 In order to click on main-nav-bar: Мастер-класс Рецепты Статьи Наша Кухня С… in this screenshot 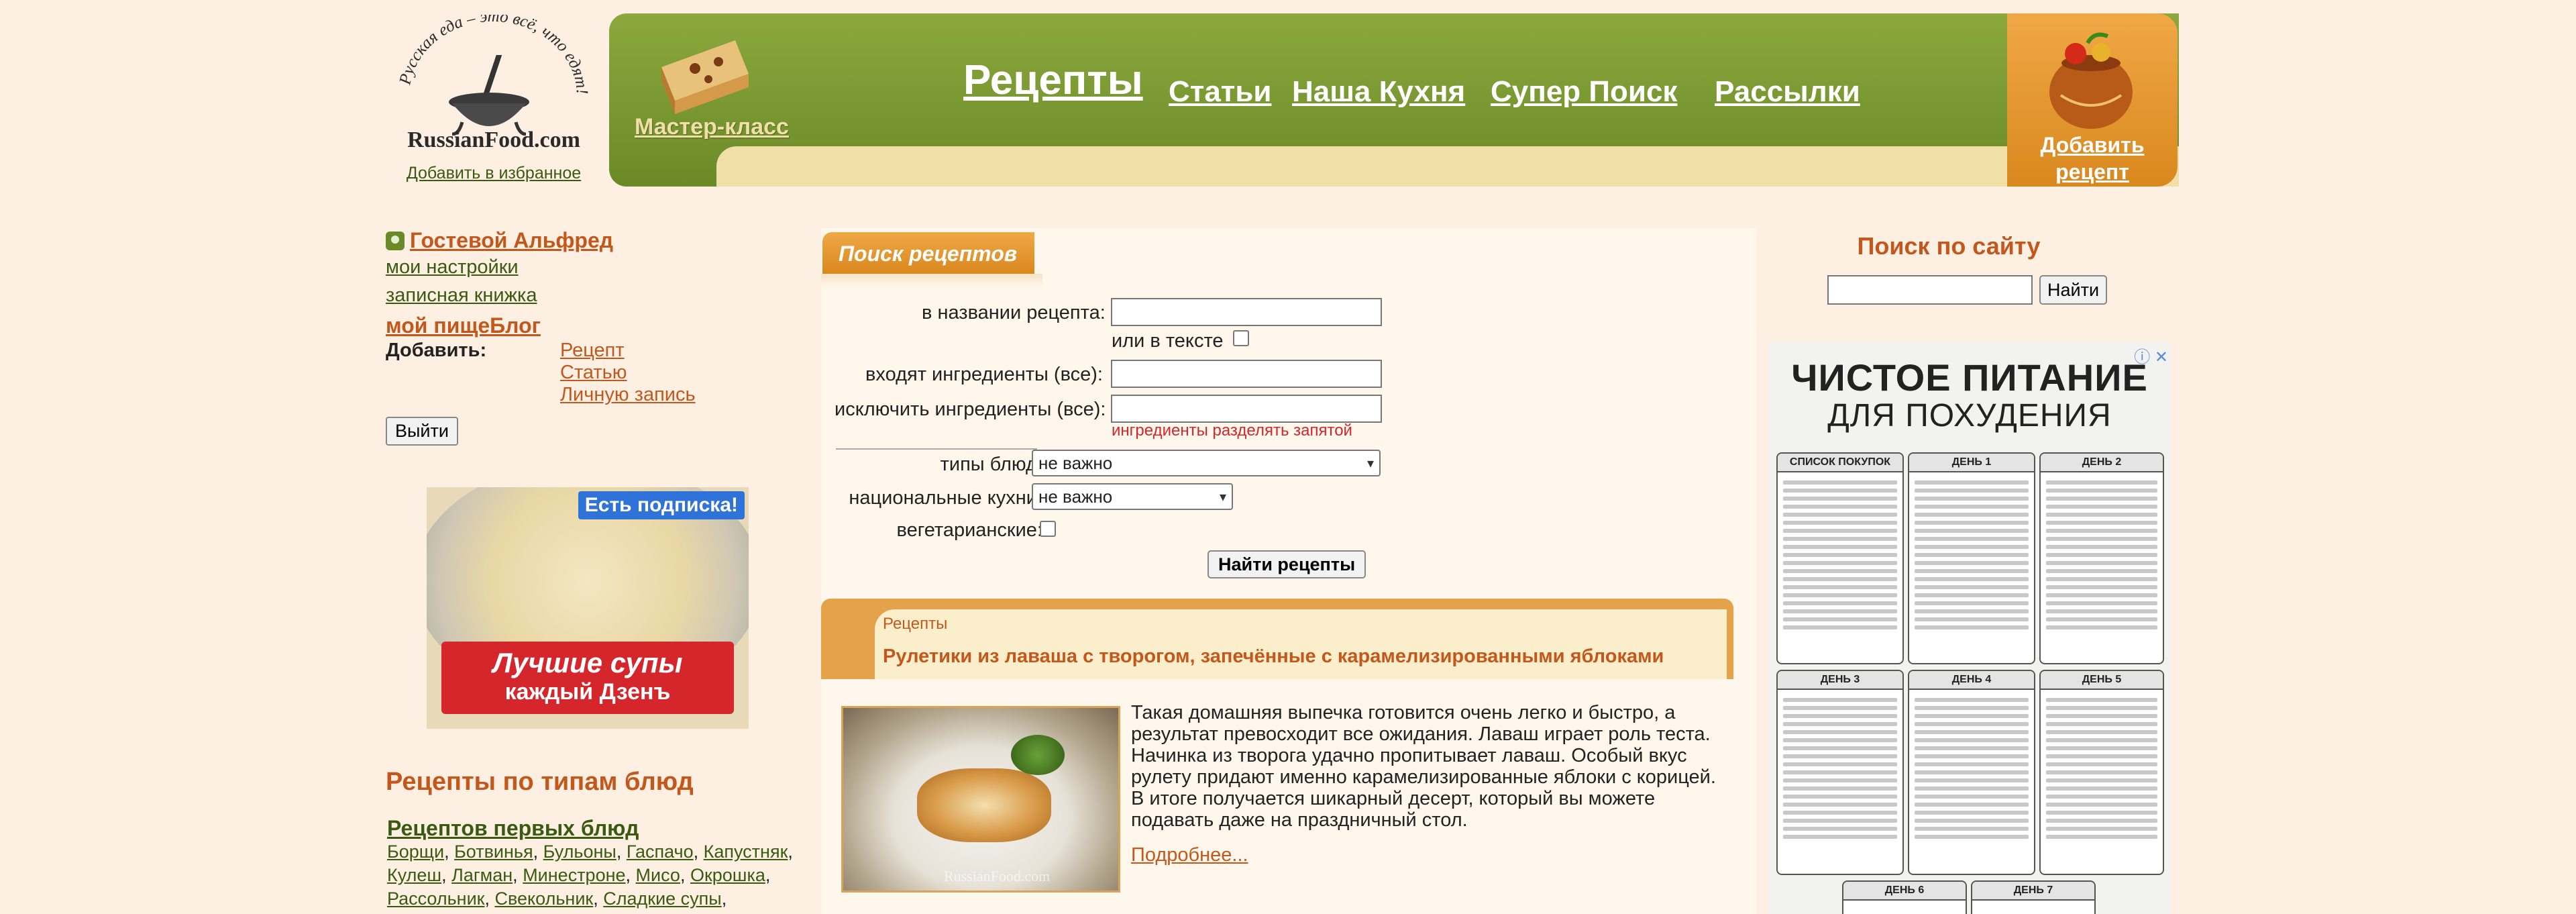, I will do `click(1394, 100)`.